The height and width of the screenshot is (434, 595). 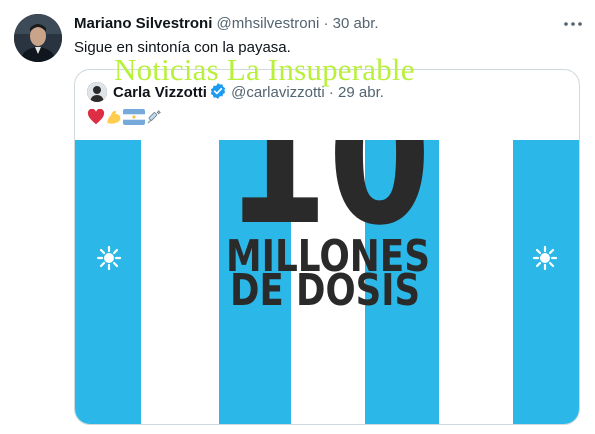 I want to click on author-avatar, so click(x=38, y=38).